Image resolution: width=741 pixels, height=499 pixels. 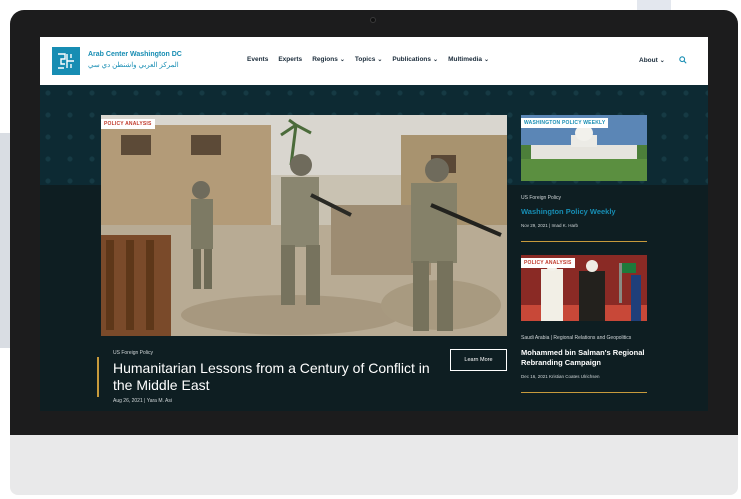 What do you see at coordinates (290, 59) in the screenshot?
I see `nav-experts: Experts` at bounding box center [290, 59].